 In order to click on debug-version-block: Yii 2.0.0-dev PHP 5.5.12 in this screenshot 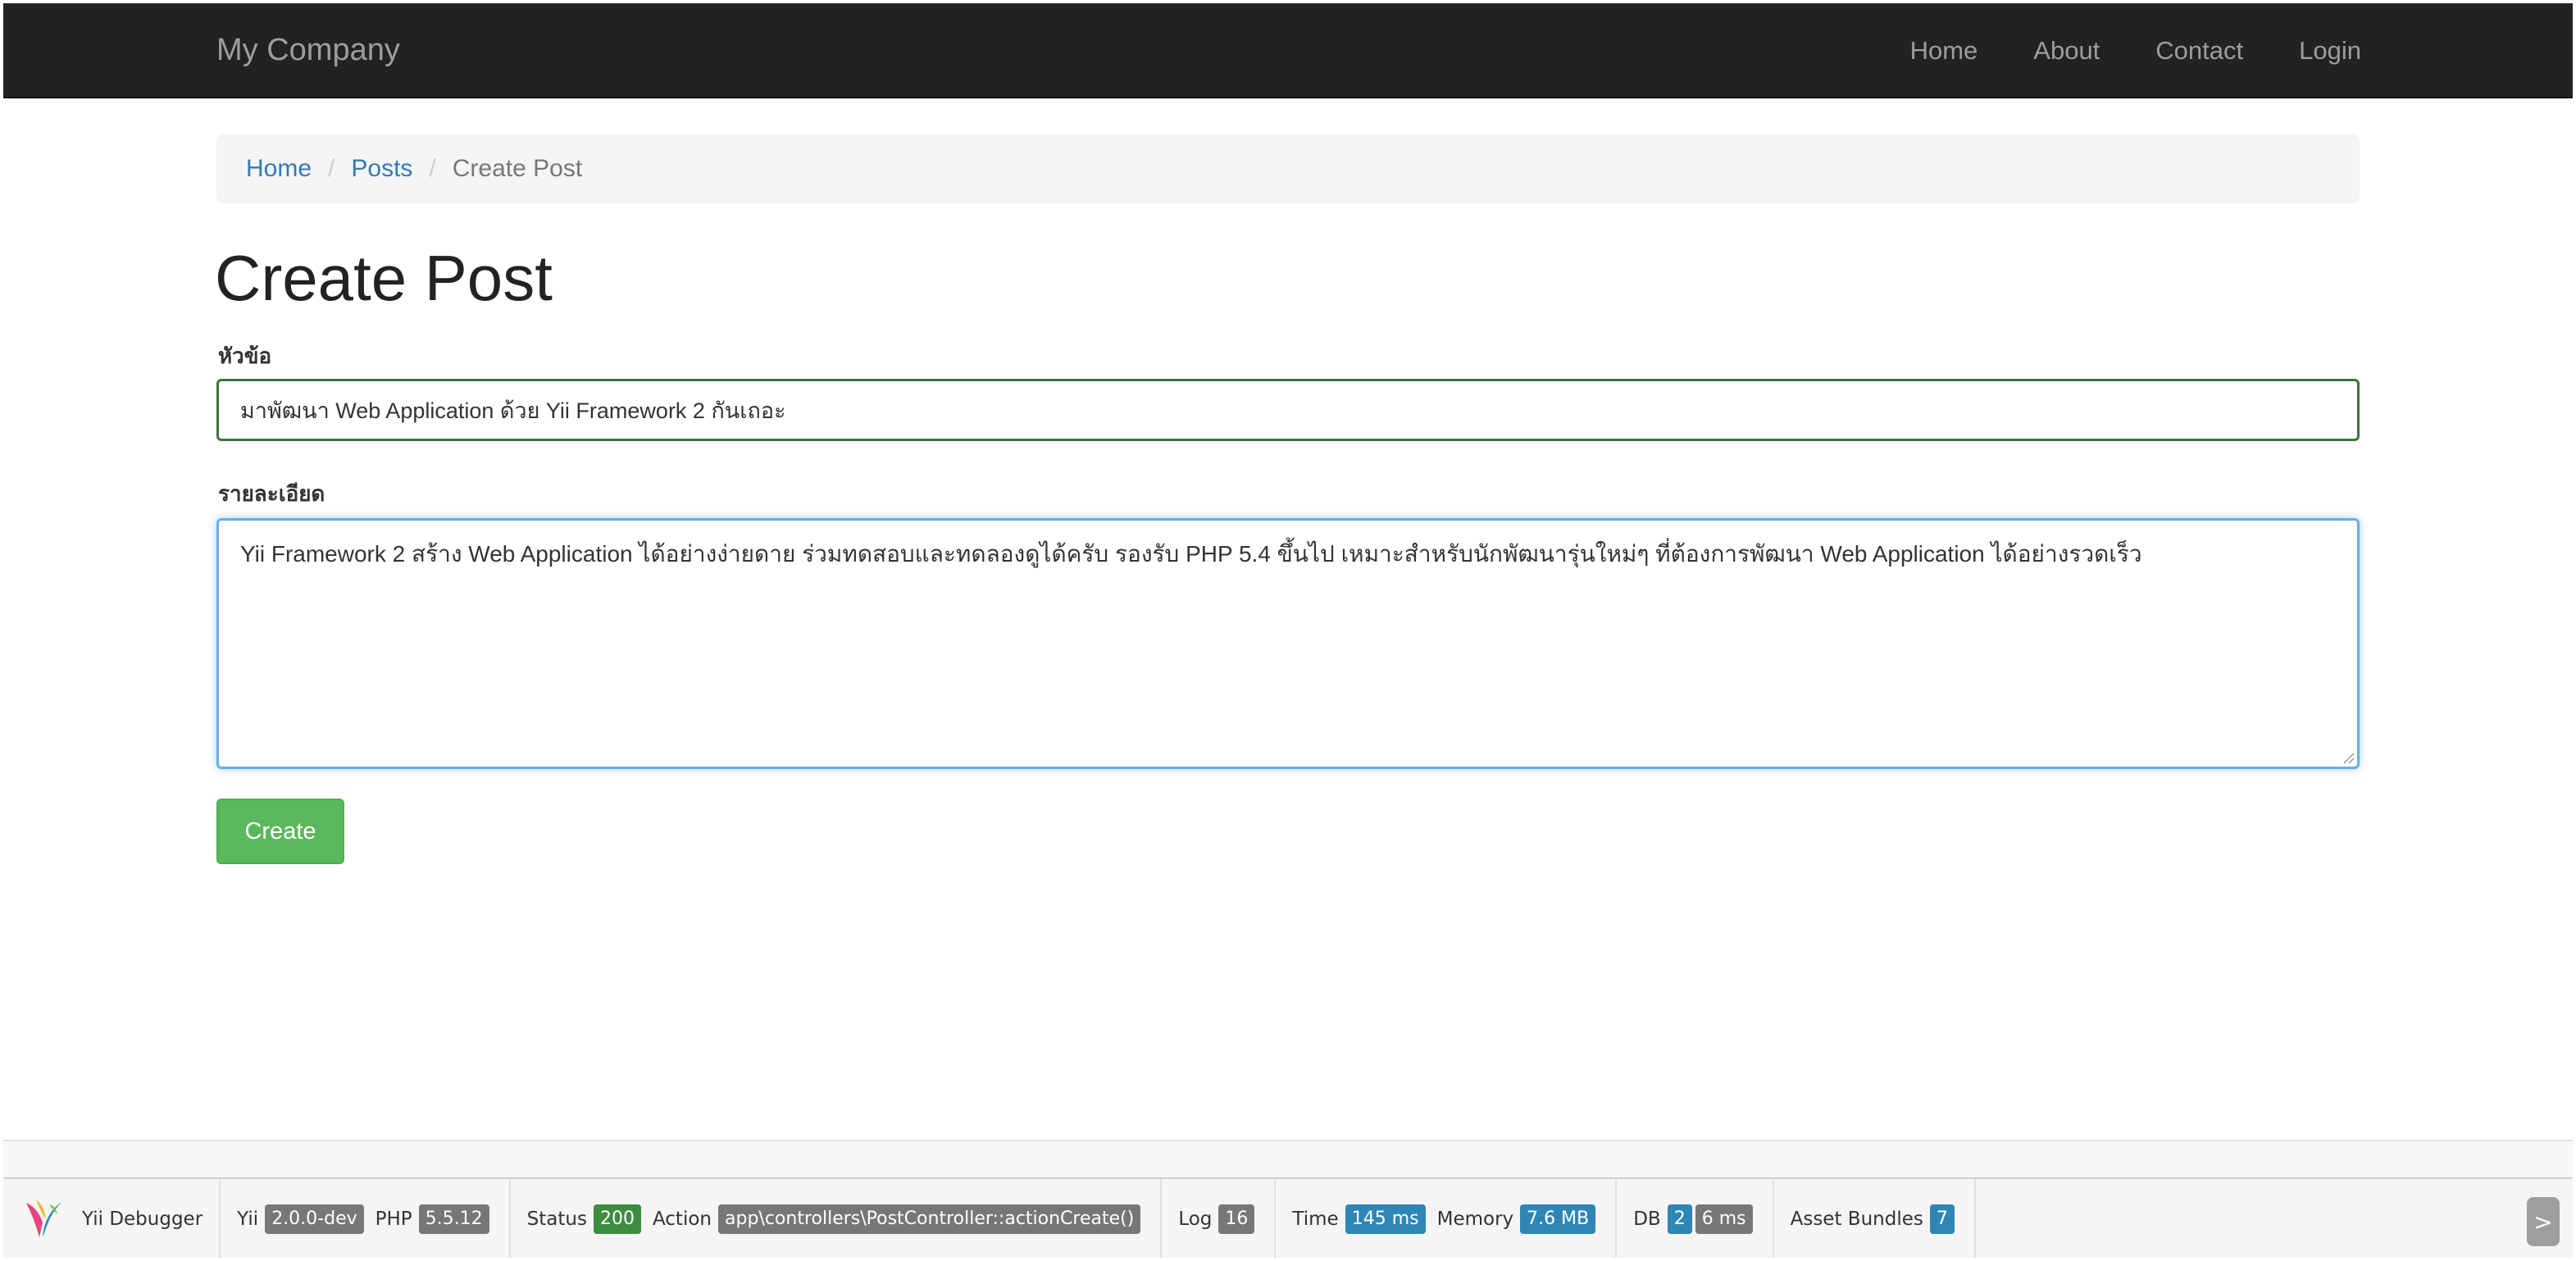, I will do `click(366, 1219)`.